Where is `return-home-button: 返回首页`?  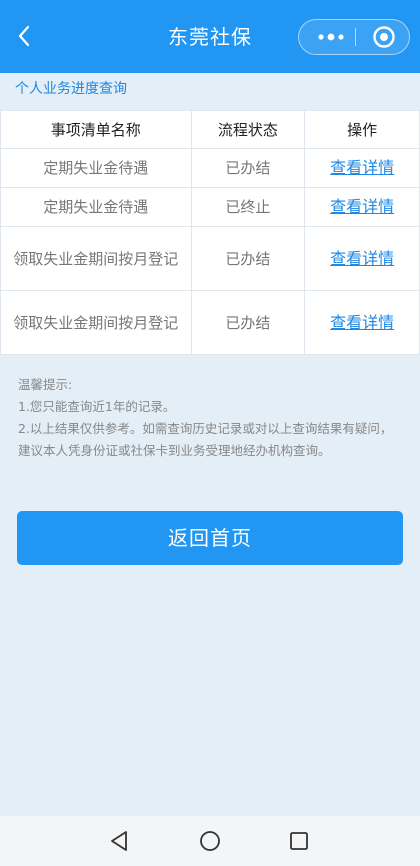 return-home-button: 返回首页 is located at coordinates (210, 538).